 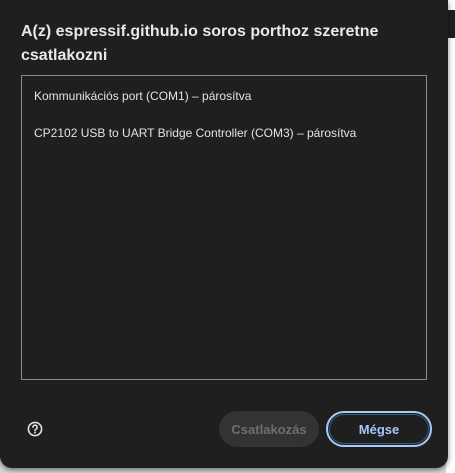 I want to click on connect-button: Csatlakozás, so click(x=269, y=429).